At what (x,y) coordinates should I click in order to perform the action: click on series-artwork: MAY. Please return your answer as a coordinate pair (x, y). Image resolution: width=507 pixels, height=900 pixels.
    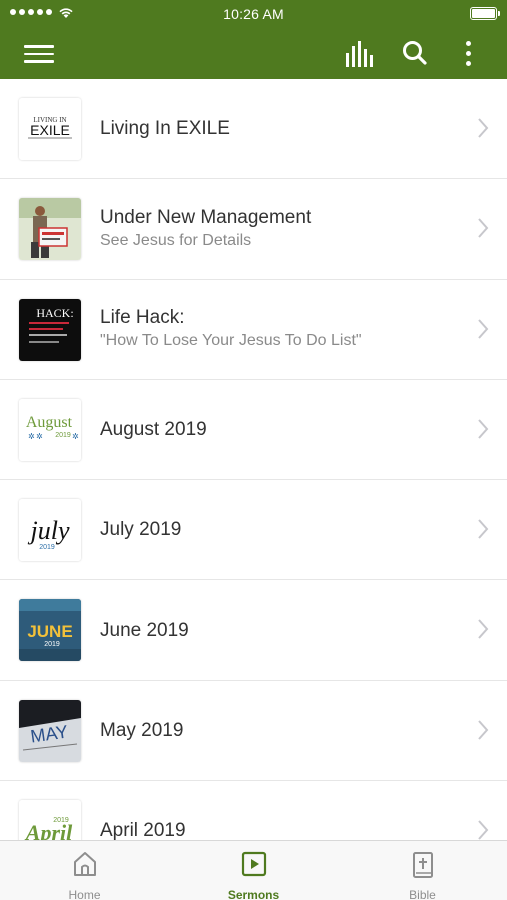
    Looking at the image, I should click on (50, 730).